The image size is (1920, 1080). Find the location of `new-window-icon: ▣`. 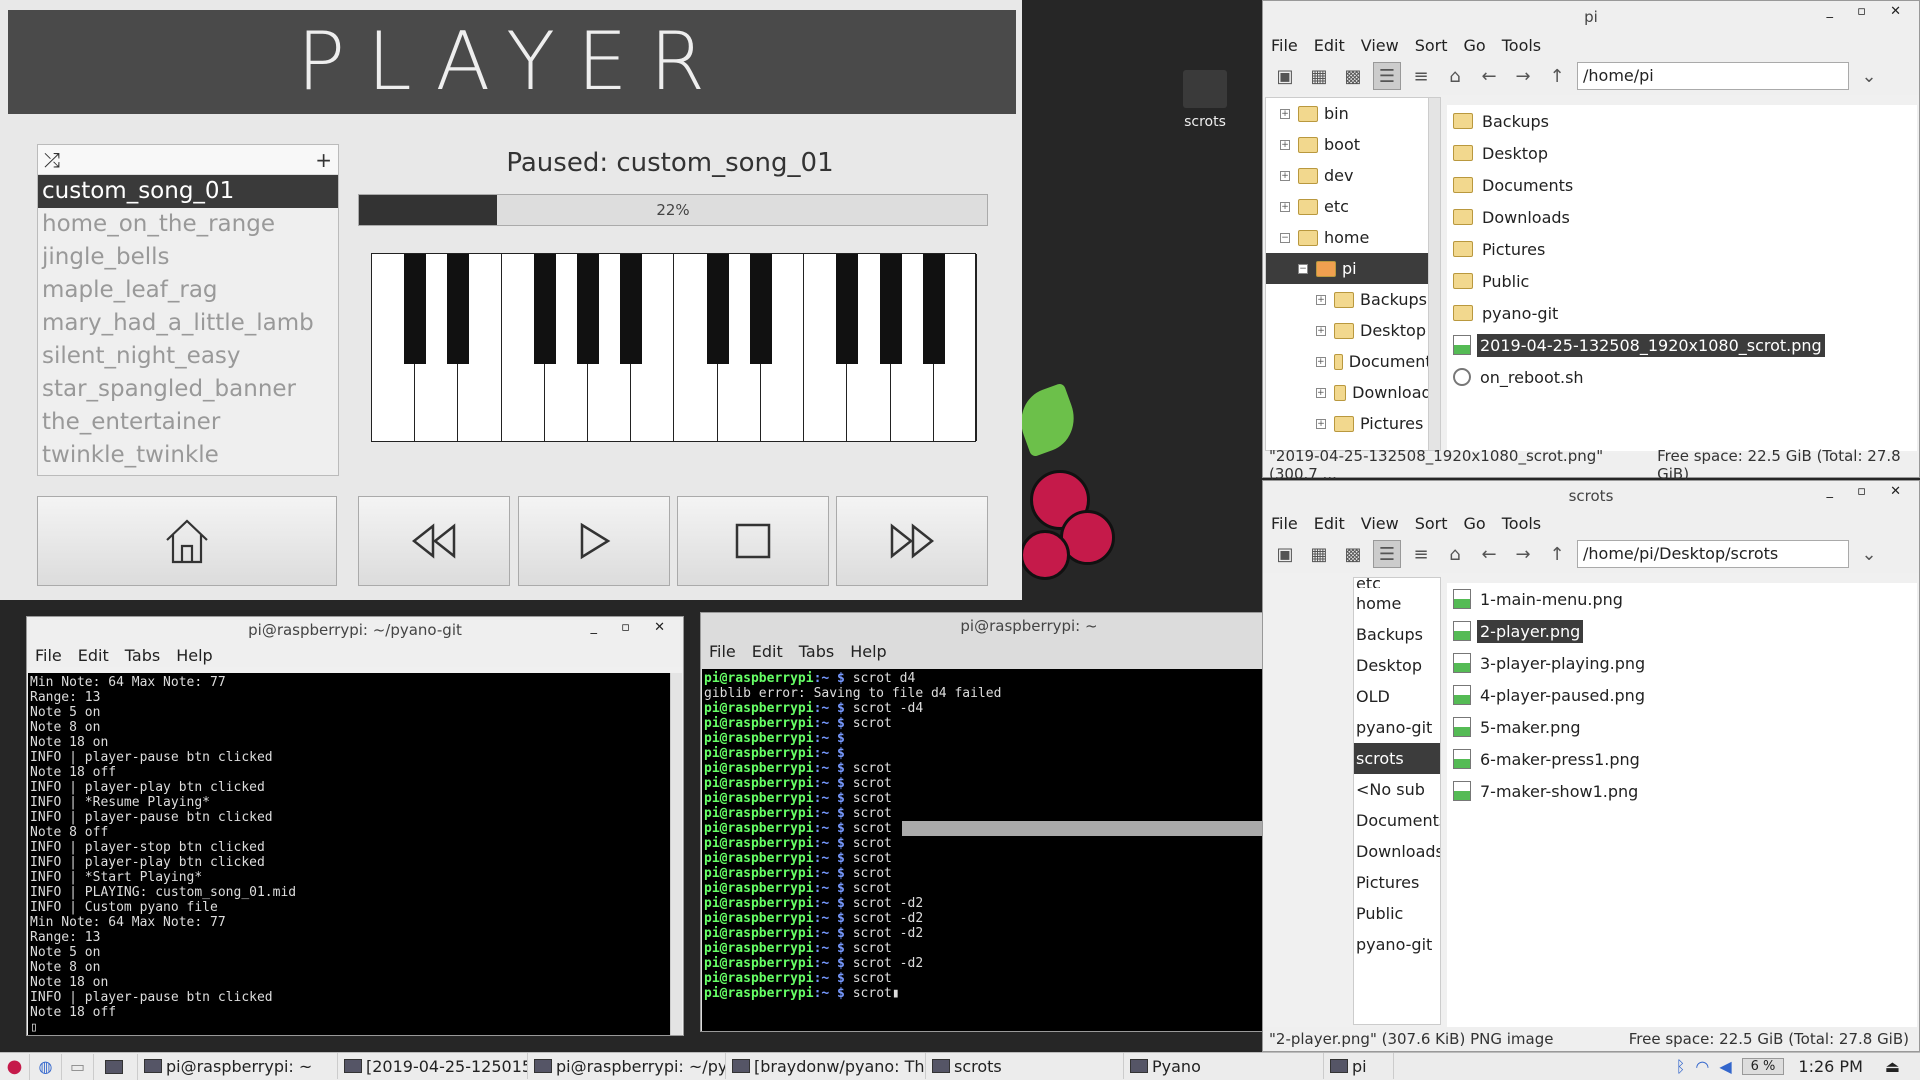

new-window-icon: ▣ is located at coordinates (1285, 554).